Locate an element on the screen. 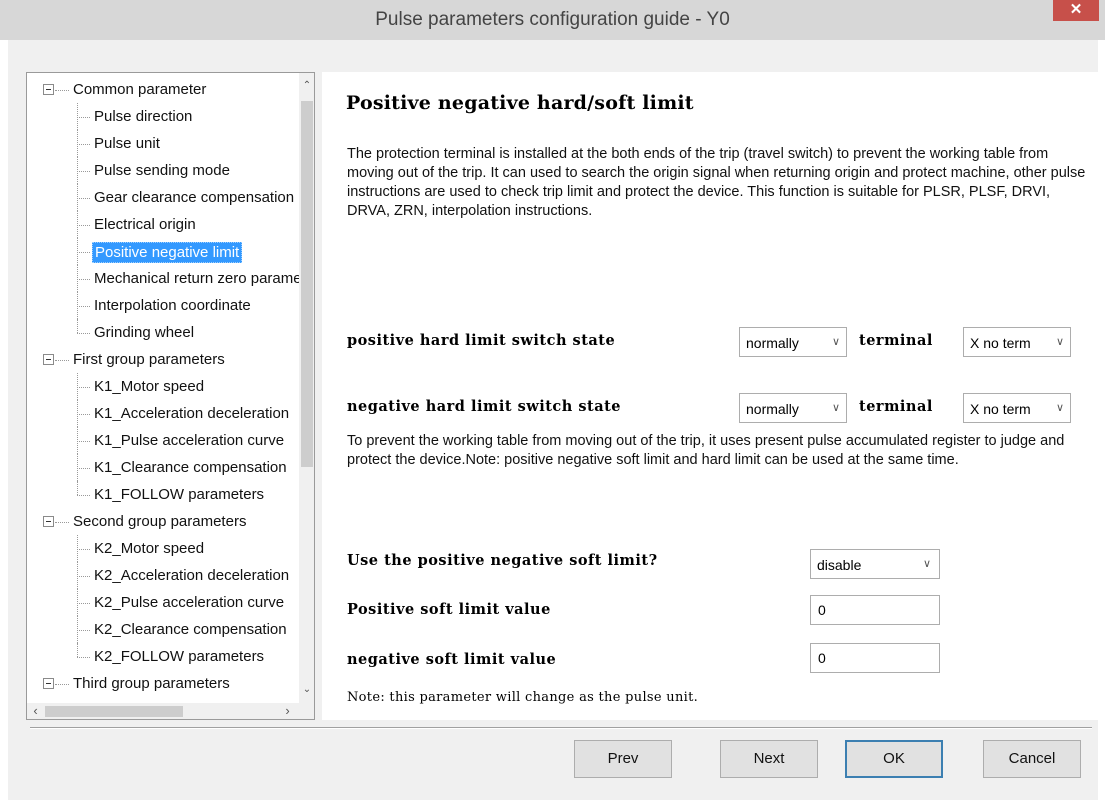 Image resolution: width=1105 pixels, height=805 pixels. positive-soft-limit-label: Positive soft limit value is located at coordinates (449, 609).